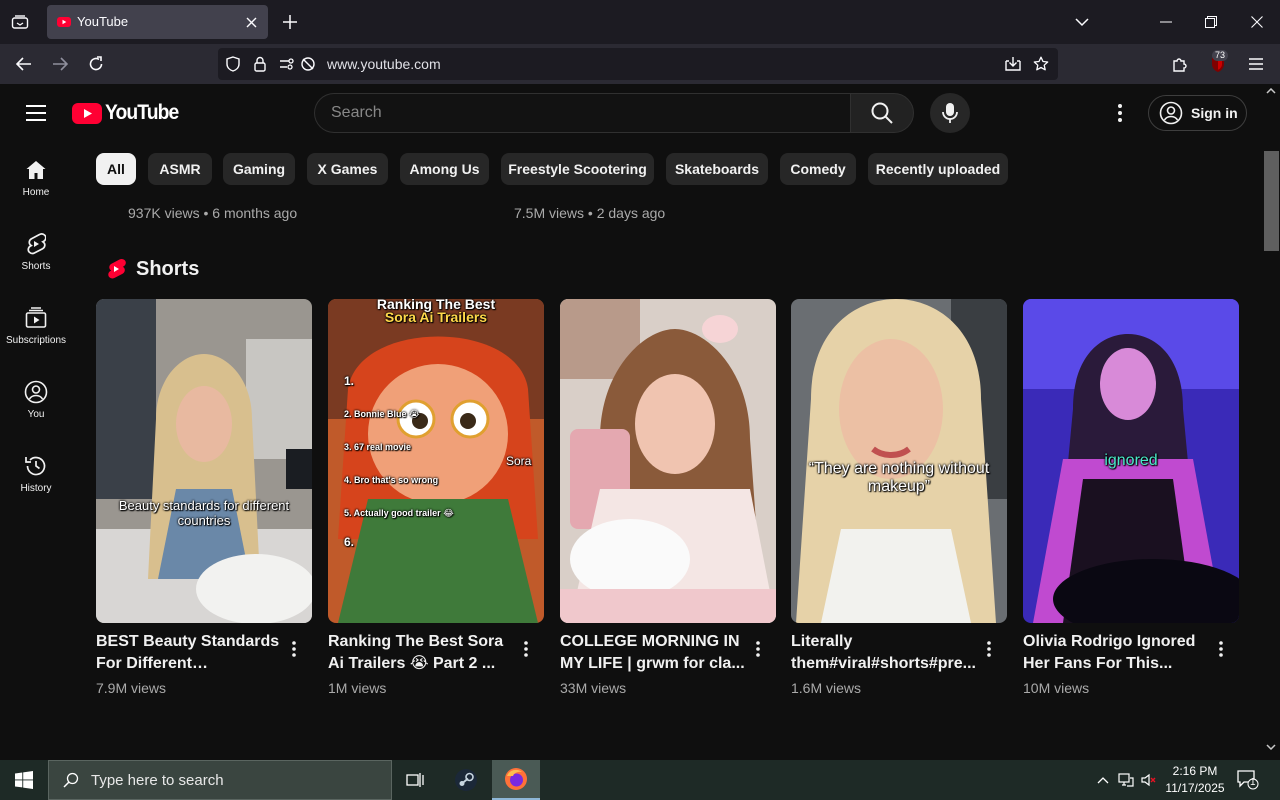  I want to click on plus-icon, so click(290, 22).